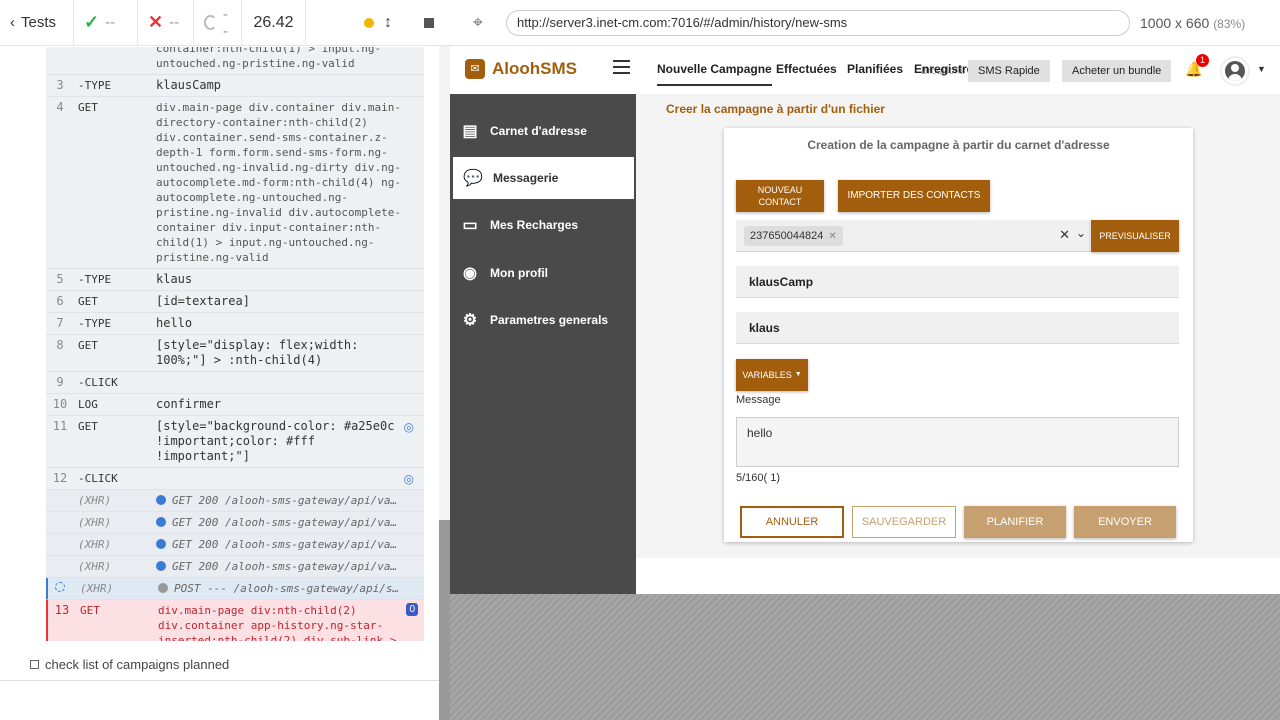 This screenshot has height=720, width=1280. I want to click on address-book-icon: ▤, so click(470, 131).